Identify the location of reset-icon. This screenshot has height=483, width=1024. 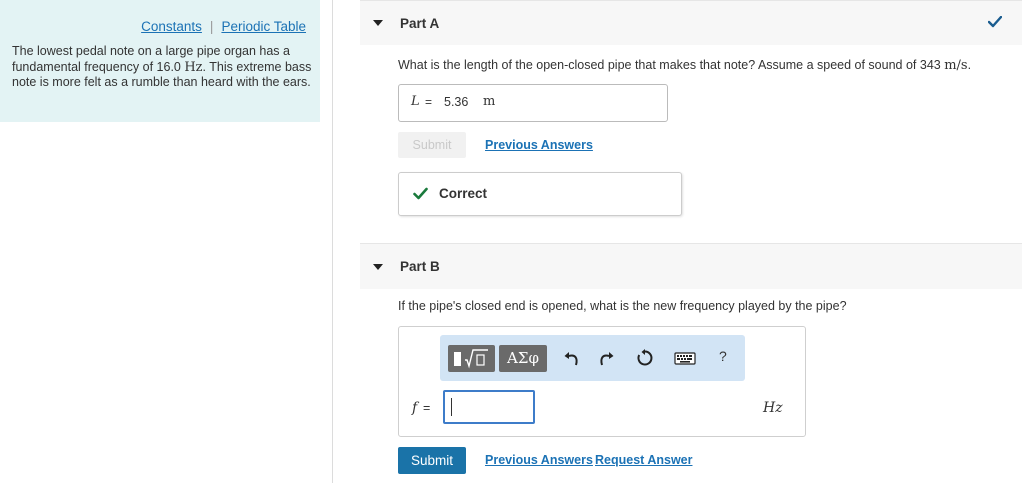
(645, 358).